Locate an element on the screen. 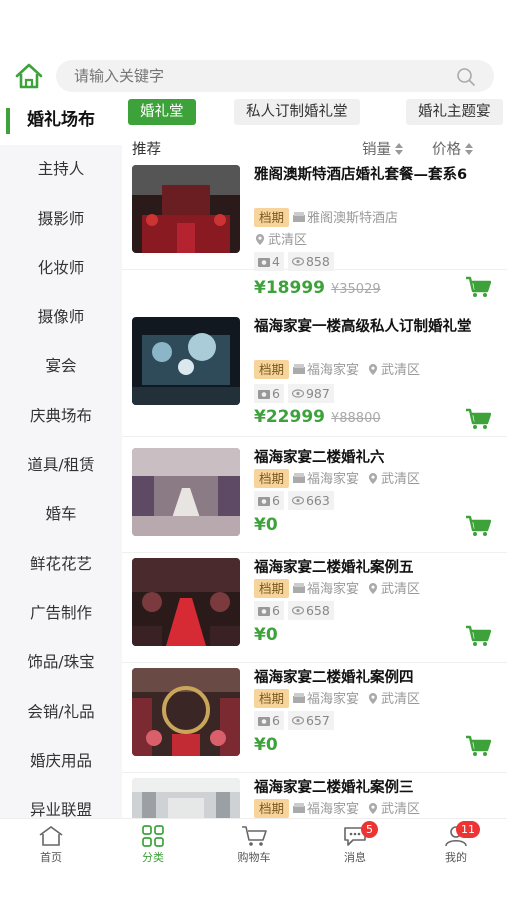 This screenshot has width=507, height=900. list-item: 福海家宴二楼婚礼案例四 档期 福海家宴 武清区 6 657 ¥0 is located at coordinates (314, 718).